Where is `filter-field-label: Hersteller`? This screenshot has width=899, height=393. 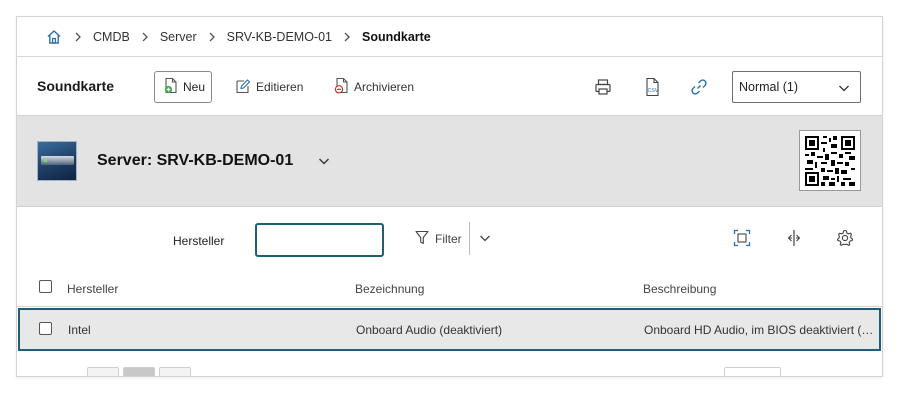
filter-field-label: Hersteller is located at coordinates (199, 241).